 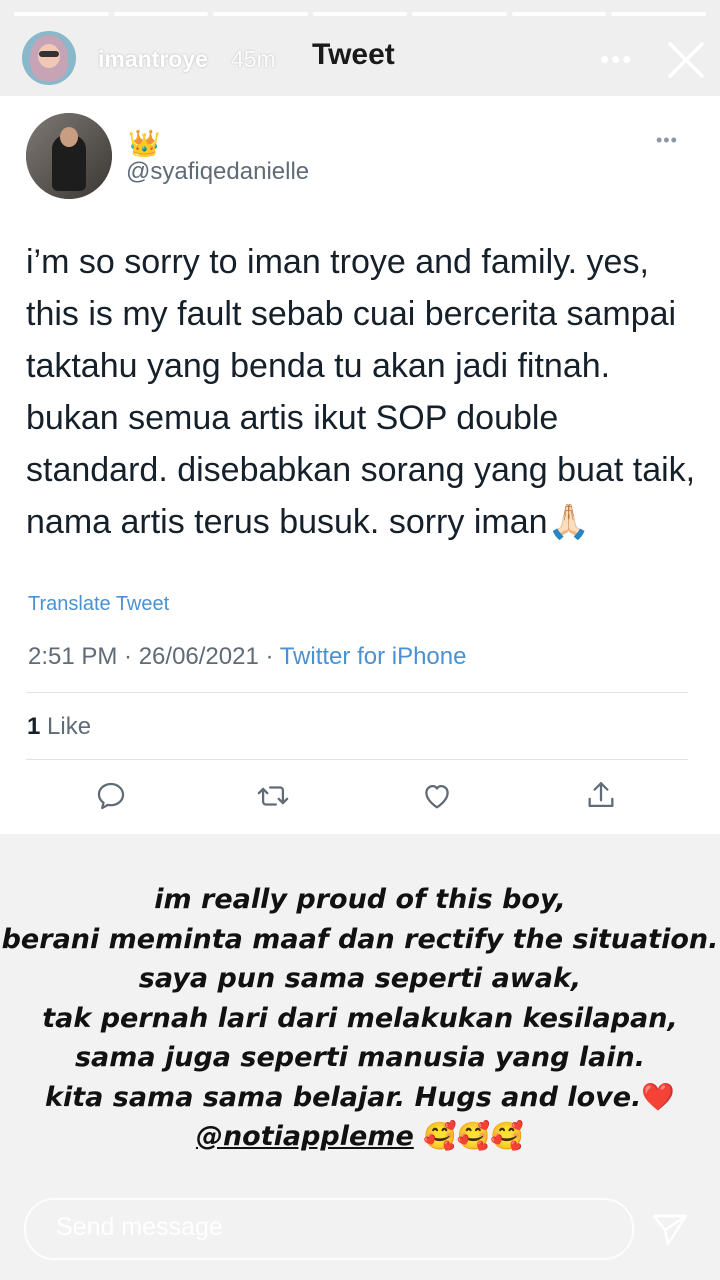 I want to click on caption-line-with-heart: kita sama sama belajar. Hugs and love.❤️, so click(x=360, y=1098).